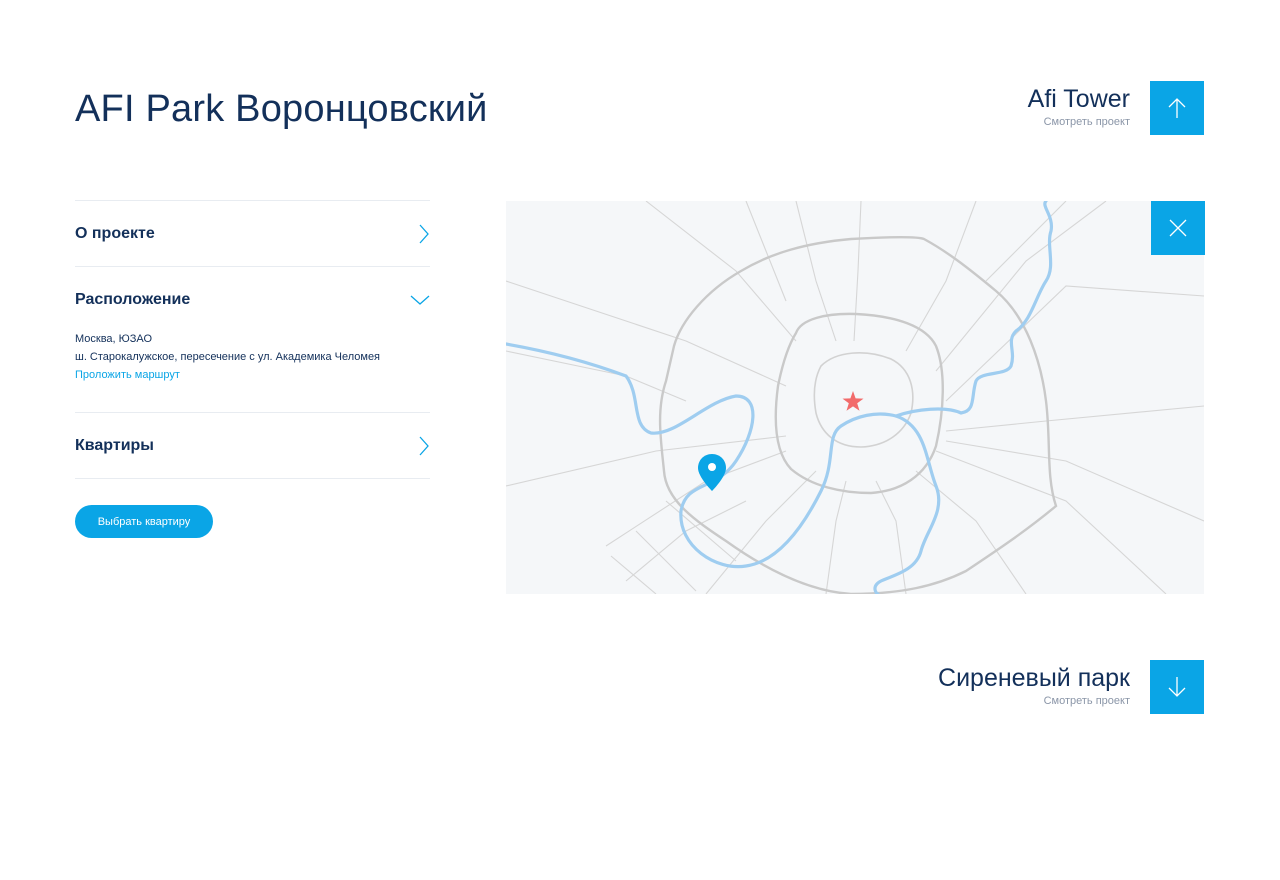 This screenshot has height=880, width=1280. I want to click on accordion-header-about: О проекте, so click(252, 233).